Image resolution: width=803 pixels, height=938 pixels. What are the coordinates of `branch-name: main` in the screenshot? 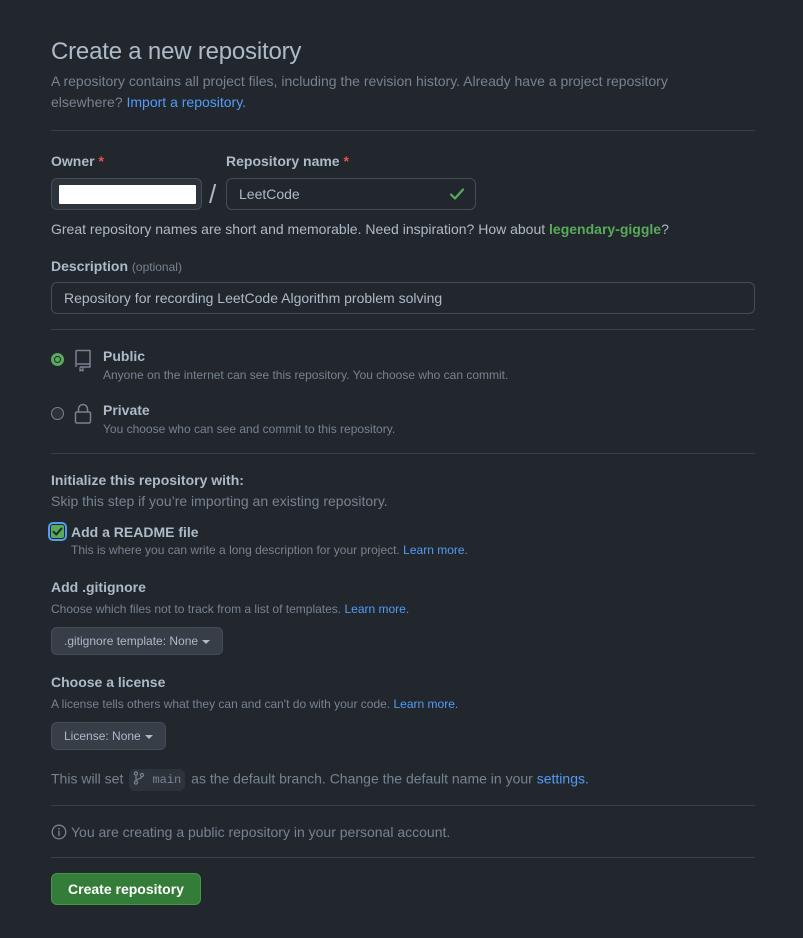 It's located at (167, 780).